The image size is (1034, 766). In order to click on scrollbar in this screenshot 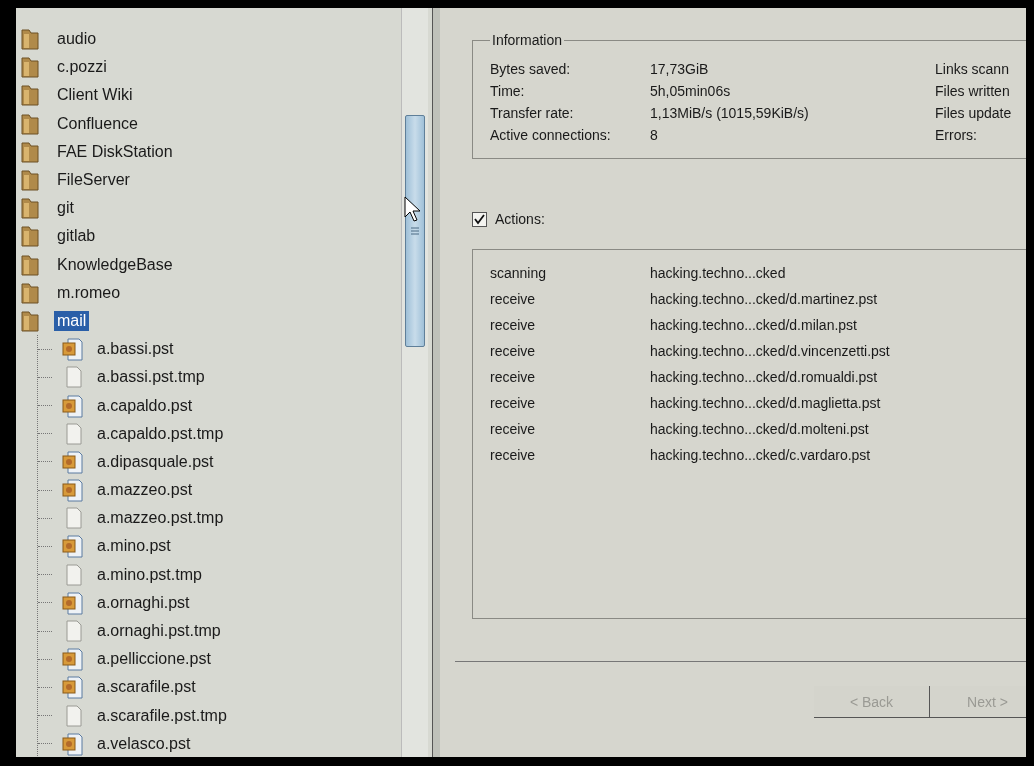, I will do `click(414, 382)`.